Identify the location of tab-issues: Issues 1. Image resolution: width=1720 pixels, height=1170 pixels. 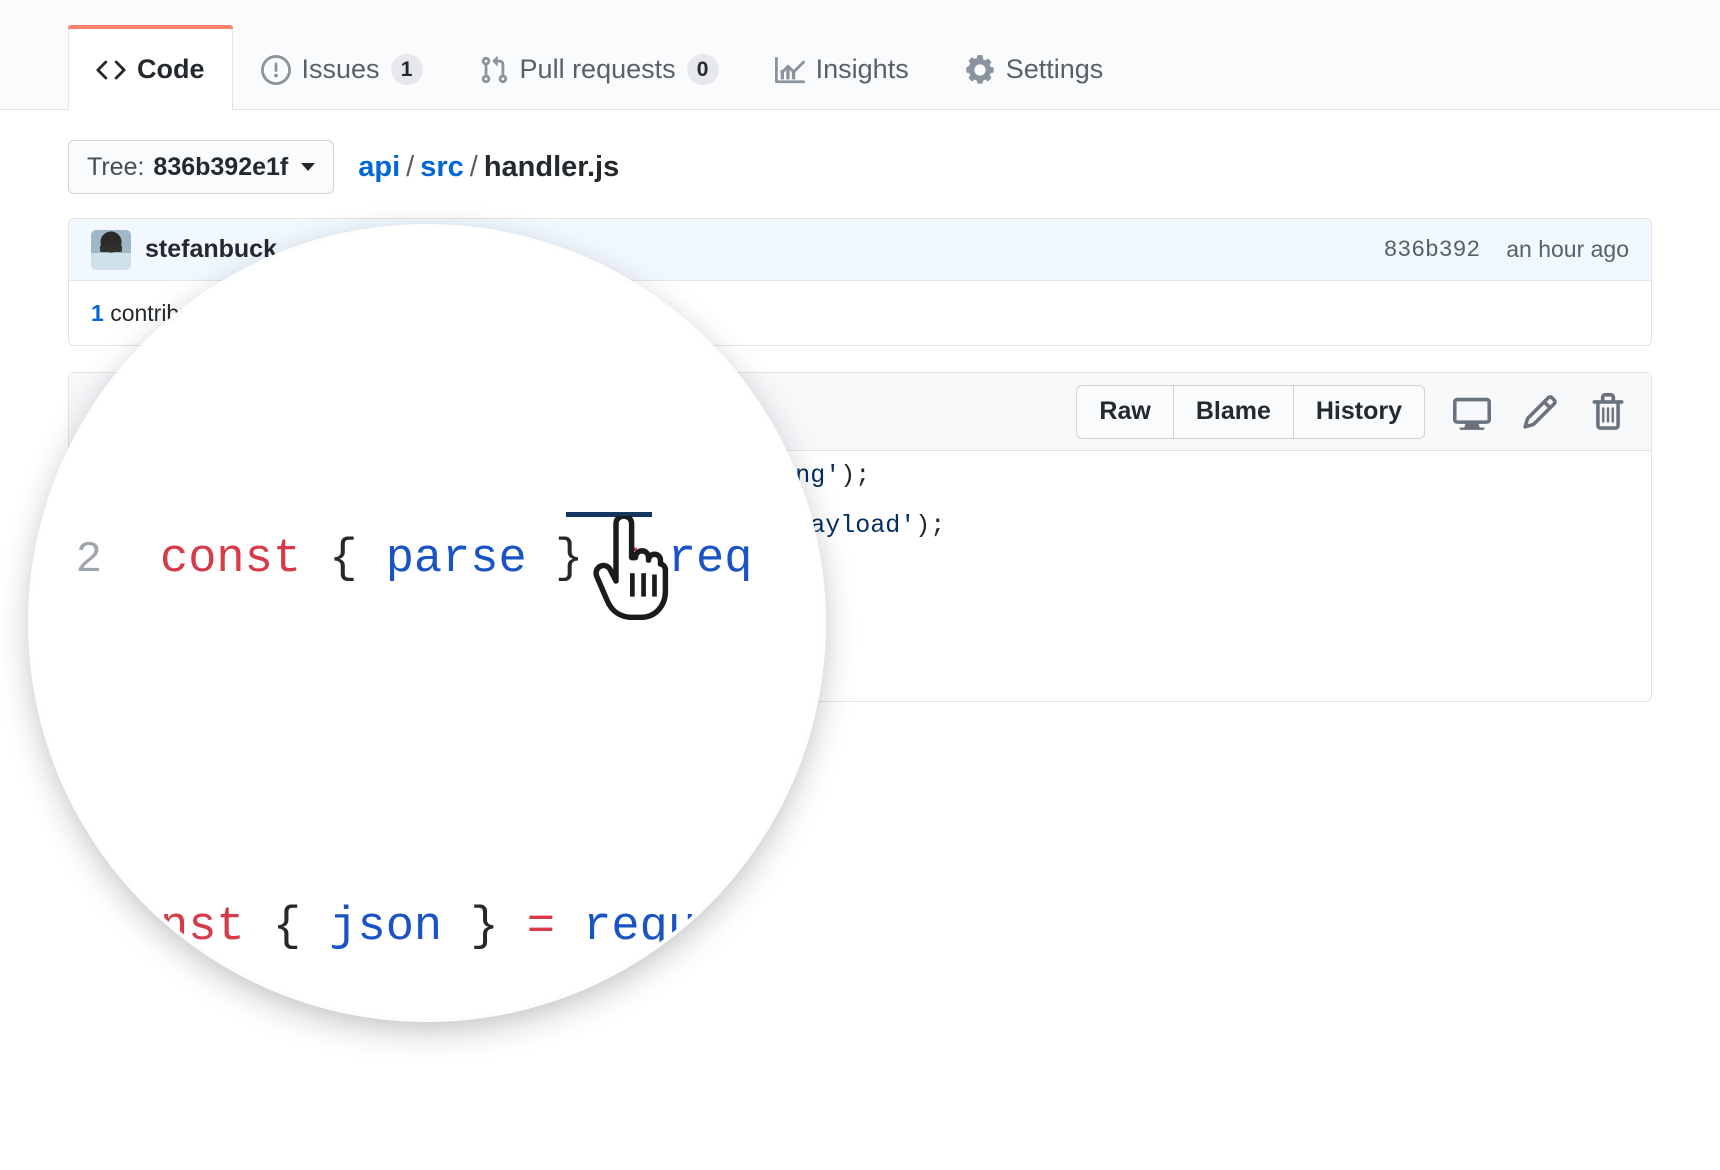
(342, 69).